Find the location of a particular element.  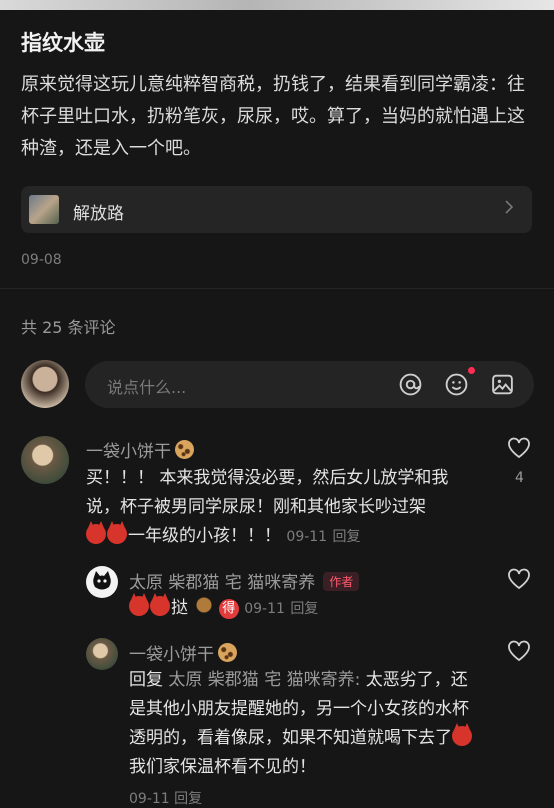

image-icon is located at coordinates (502, 384).